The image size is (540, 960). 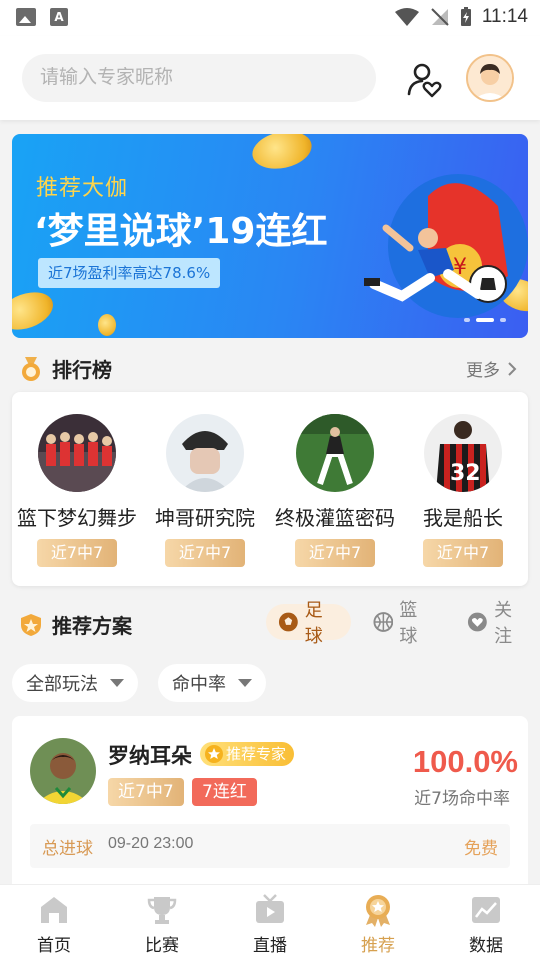 What do you see at coordinates (214, 754) in the screenshot?
I see `star-badge-icon` at bounding box center [214, 754].